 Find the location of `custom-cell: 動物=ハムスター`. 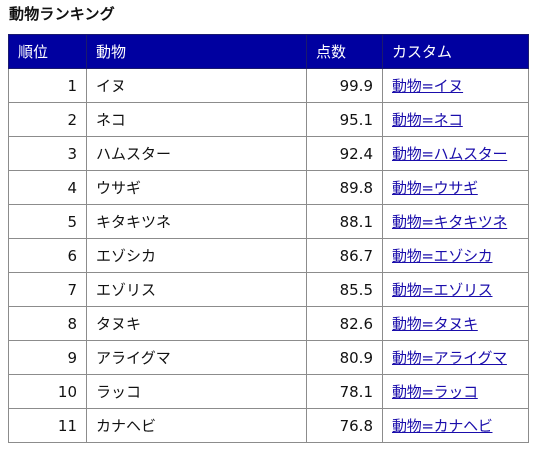

custom-cell: 動物=ハムスター is located at coordinates (455, 153).